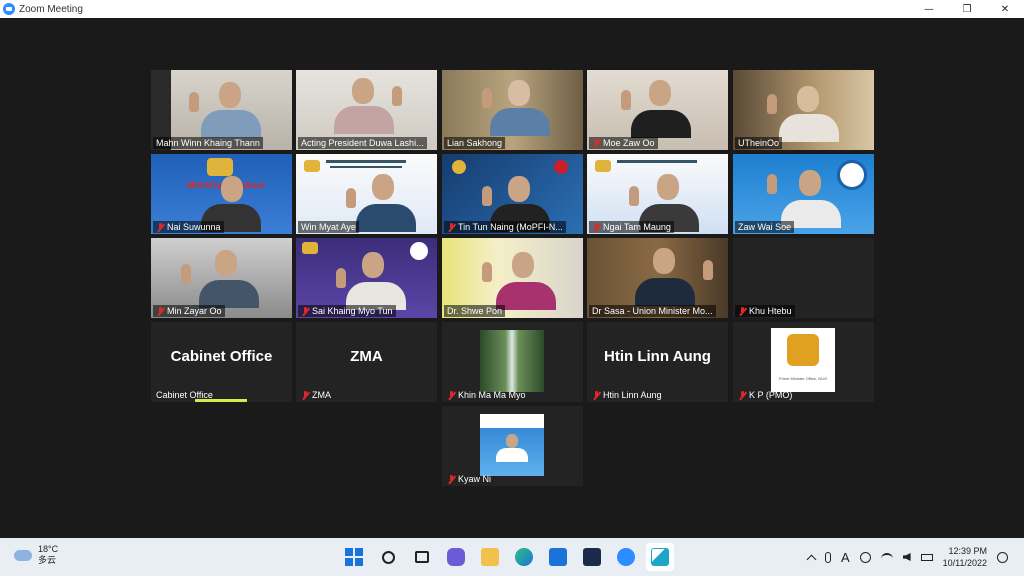  Describe the element at coordinates (964, 563) in the screenshot. I see `clock-date: 10/11/2022` at that location.